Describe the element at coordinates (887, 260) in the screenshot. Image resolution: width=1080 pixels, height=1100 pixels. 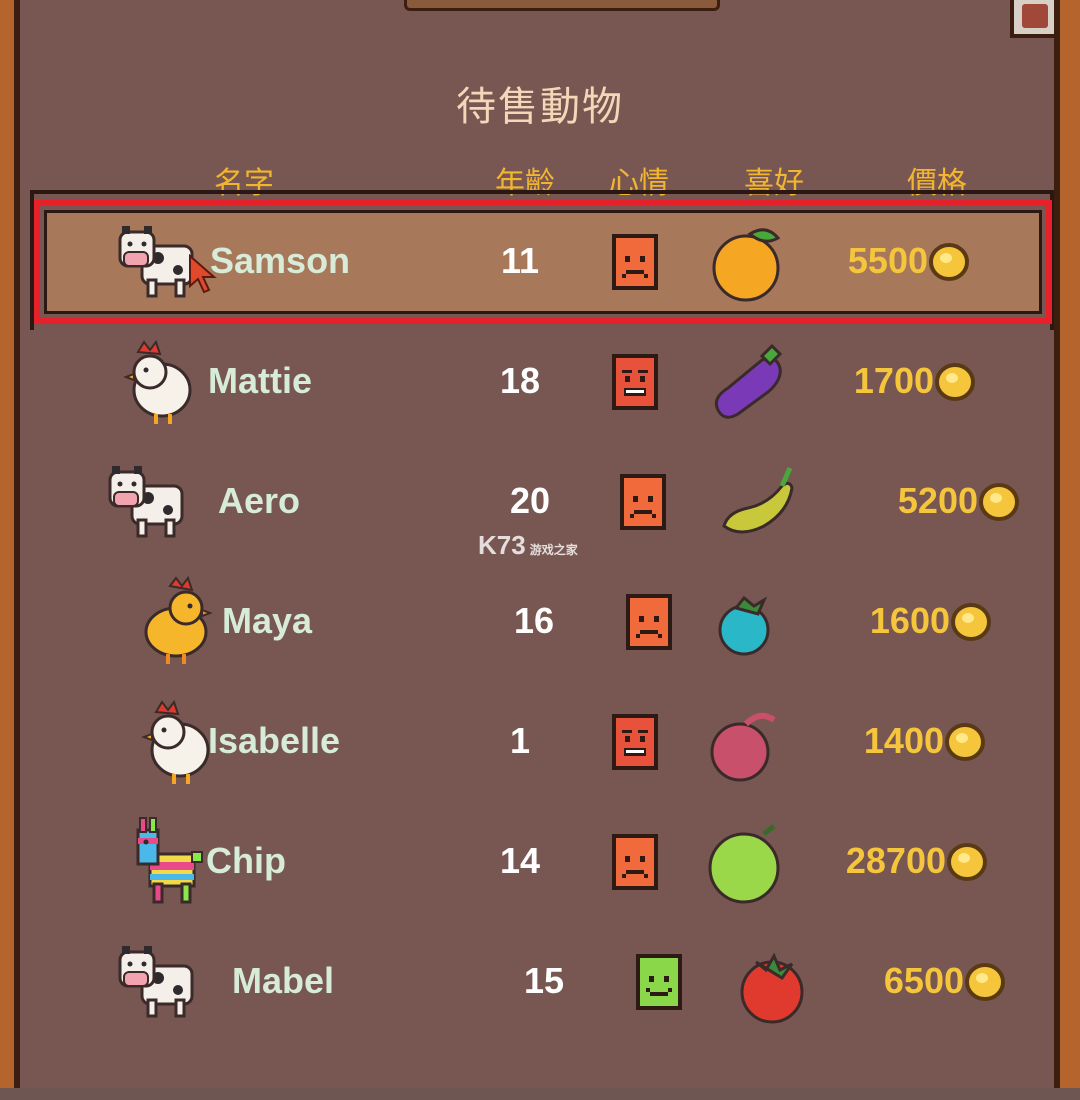
I see `animal-price: 5500` at that location.